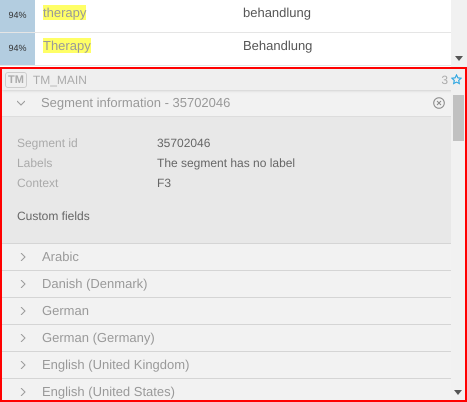  I want to click on target-text: Behandlung, so click(277, 45).